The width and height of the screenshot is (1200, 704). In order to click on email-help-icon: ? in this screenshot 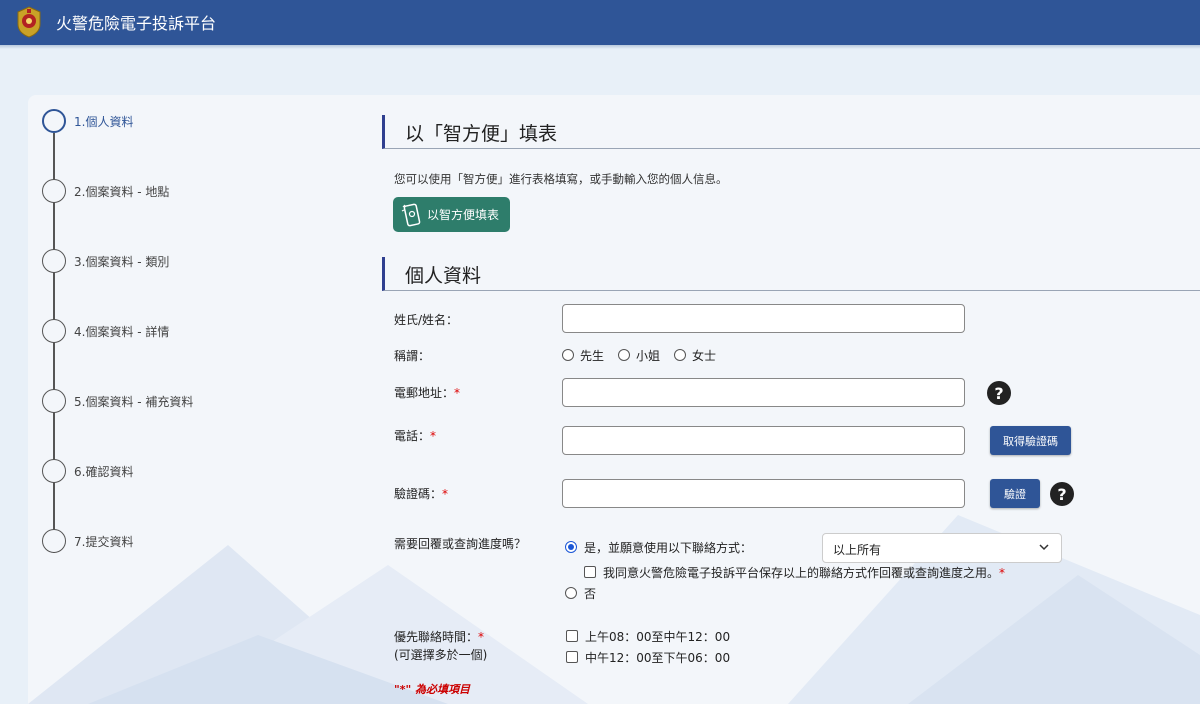, I will do `click(999, 393)`.